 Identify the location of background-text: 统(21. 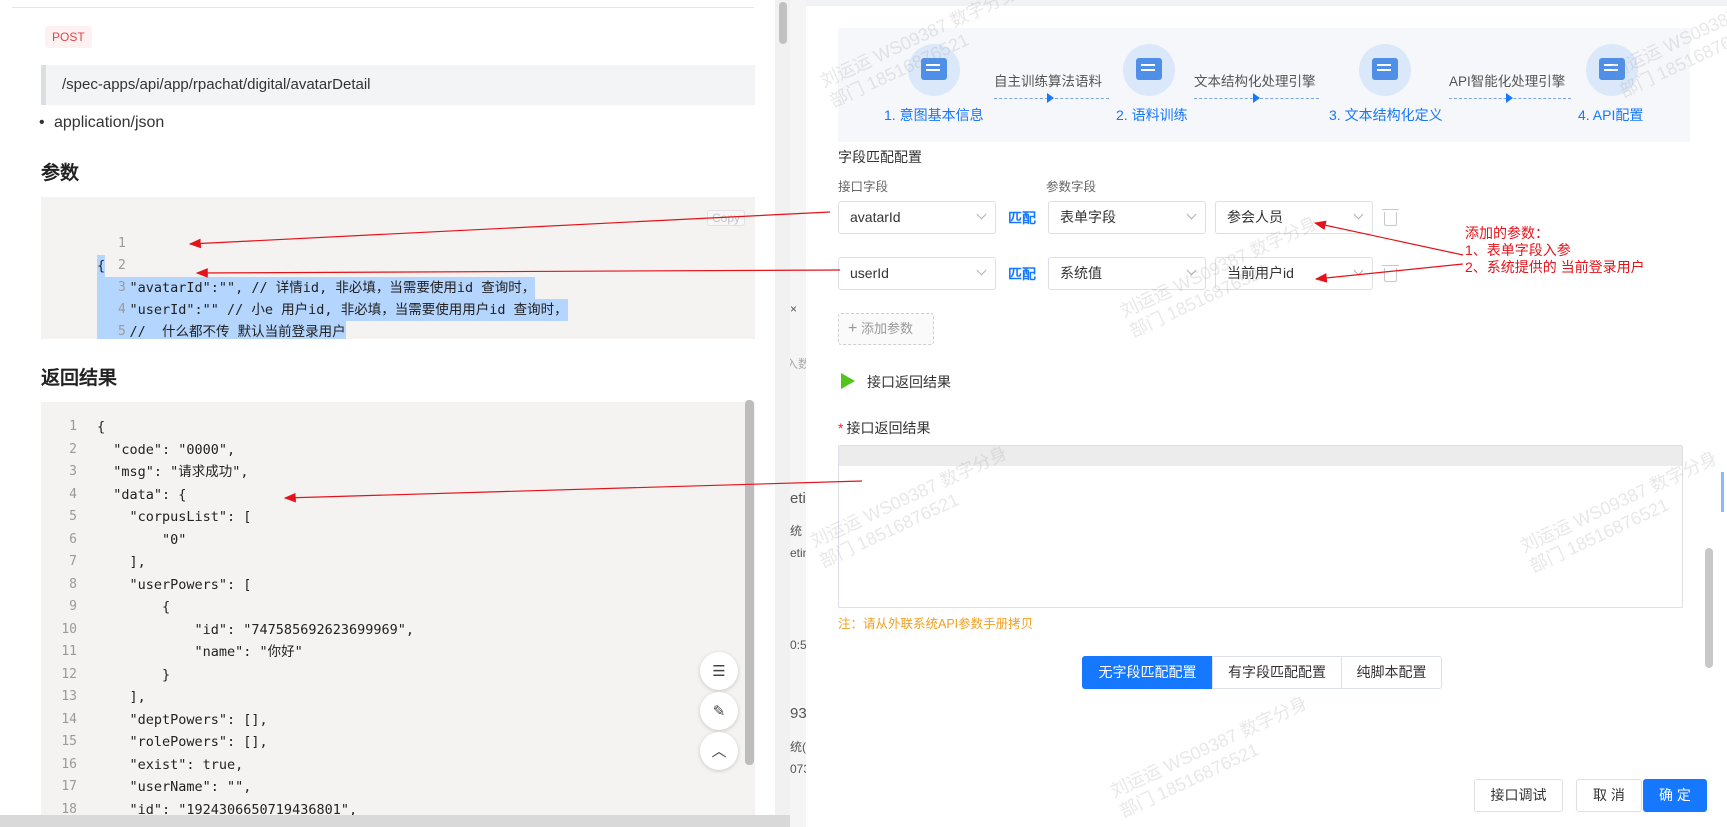
(798, 747).